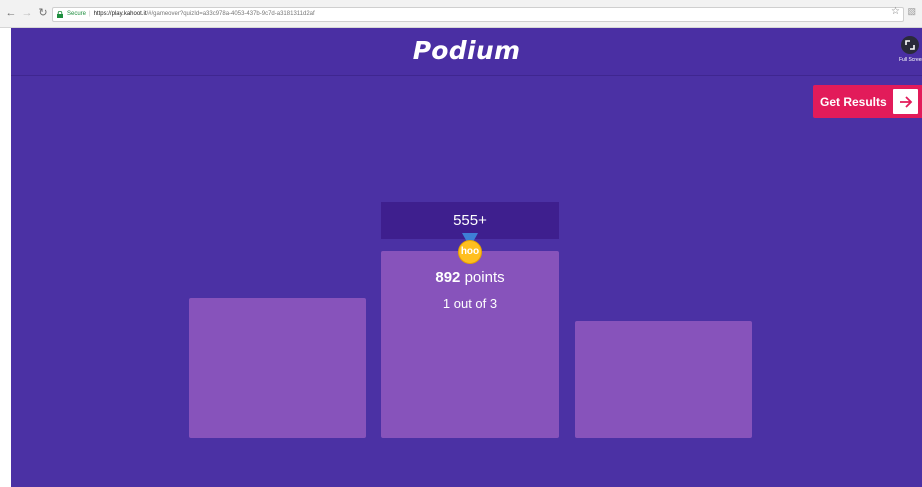  What do you see at coordinates (60, 14) in the screenshot?
I see `lock-icon` at bounding box center [60, 14].